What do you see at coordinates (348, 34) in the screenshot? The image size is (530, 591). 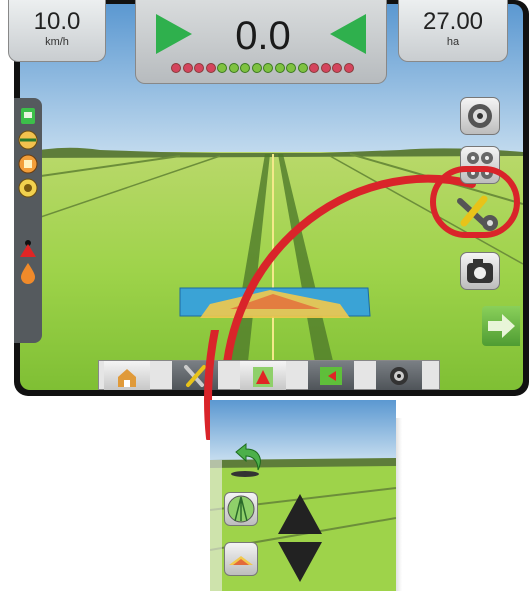 I see `steer-right-indicator-icon` at bounding box center [348, 34].